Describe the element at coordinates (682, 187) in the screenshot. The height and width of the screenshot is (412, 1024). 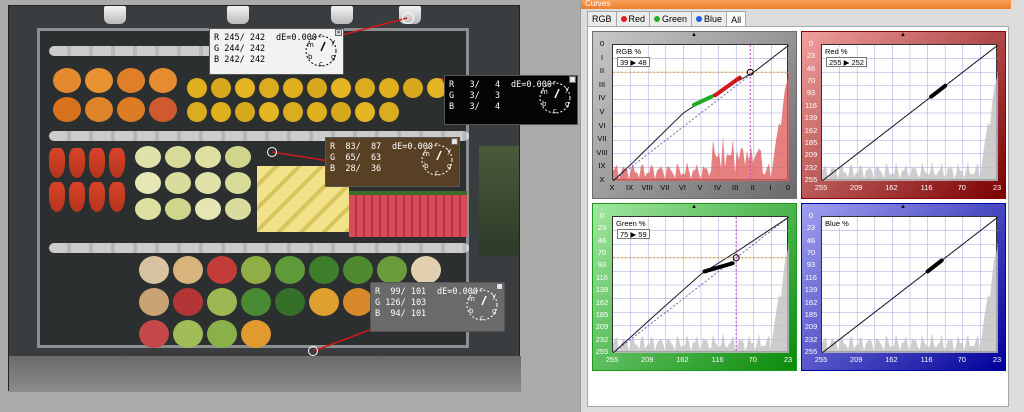
I see `x-tick-label: VI` at that location.